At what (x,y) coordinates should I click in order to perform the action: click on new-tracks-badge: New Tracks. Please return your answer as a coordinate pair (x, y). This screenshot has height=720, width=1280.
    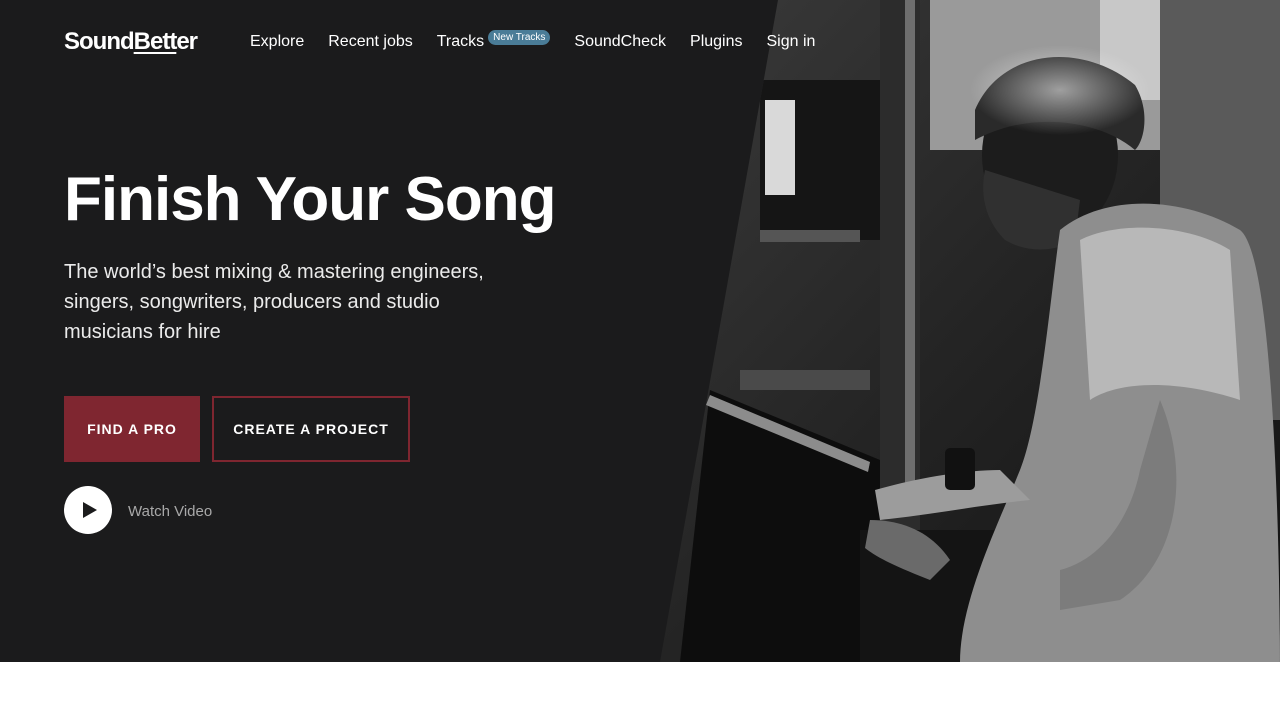
    Looking at the image, I should click on (519, 37).